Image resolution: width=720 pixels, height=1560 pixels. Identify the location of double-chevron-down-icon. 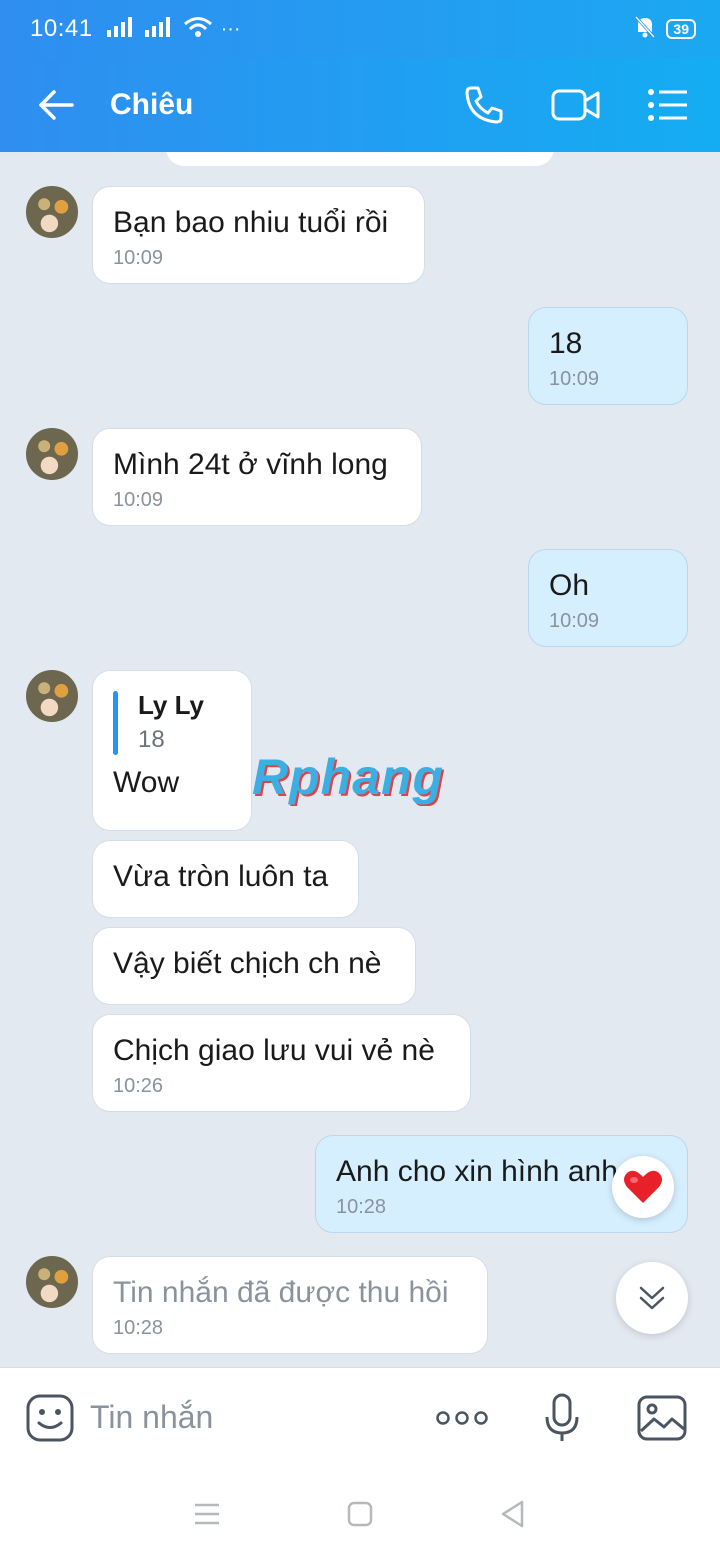
(652, 1298).